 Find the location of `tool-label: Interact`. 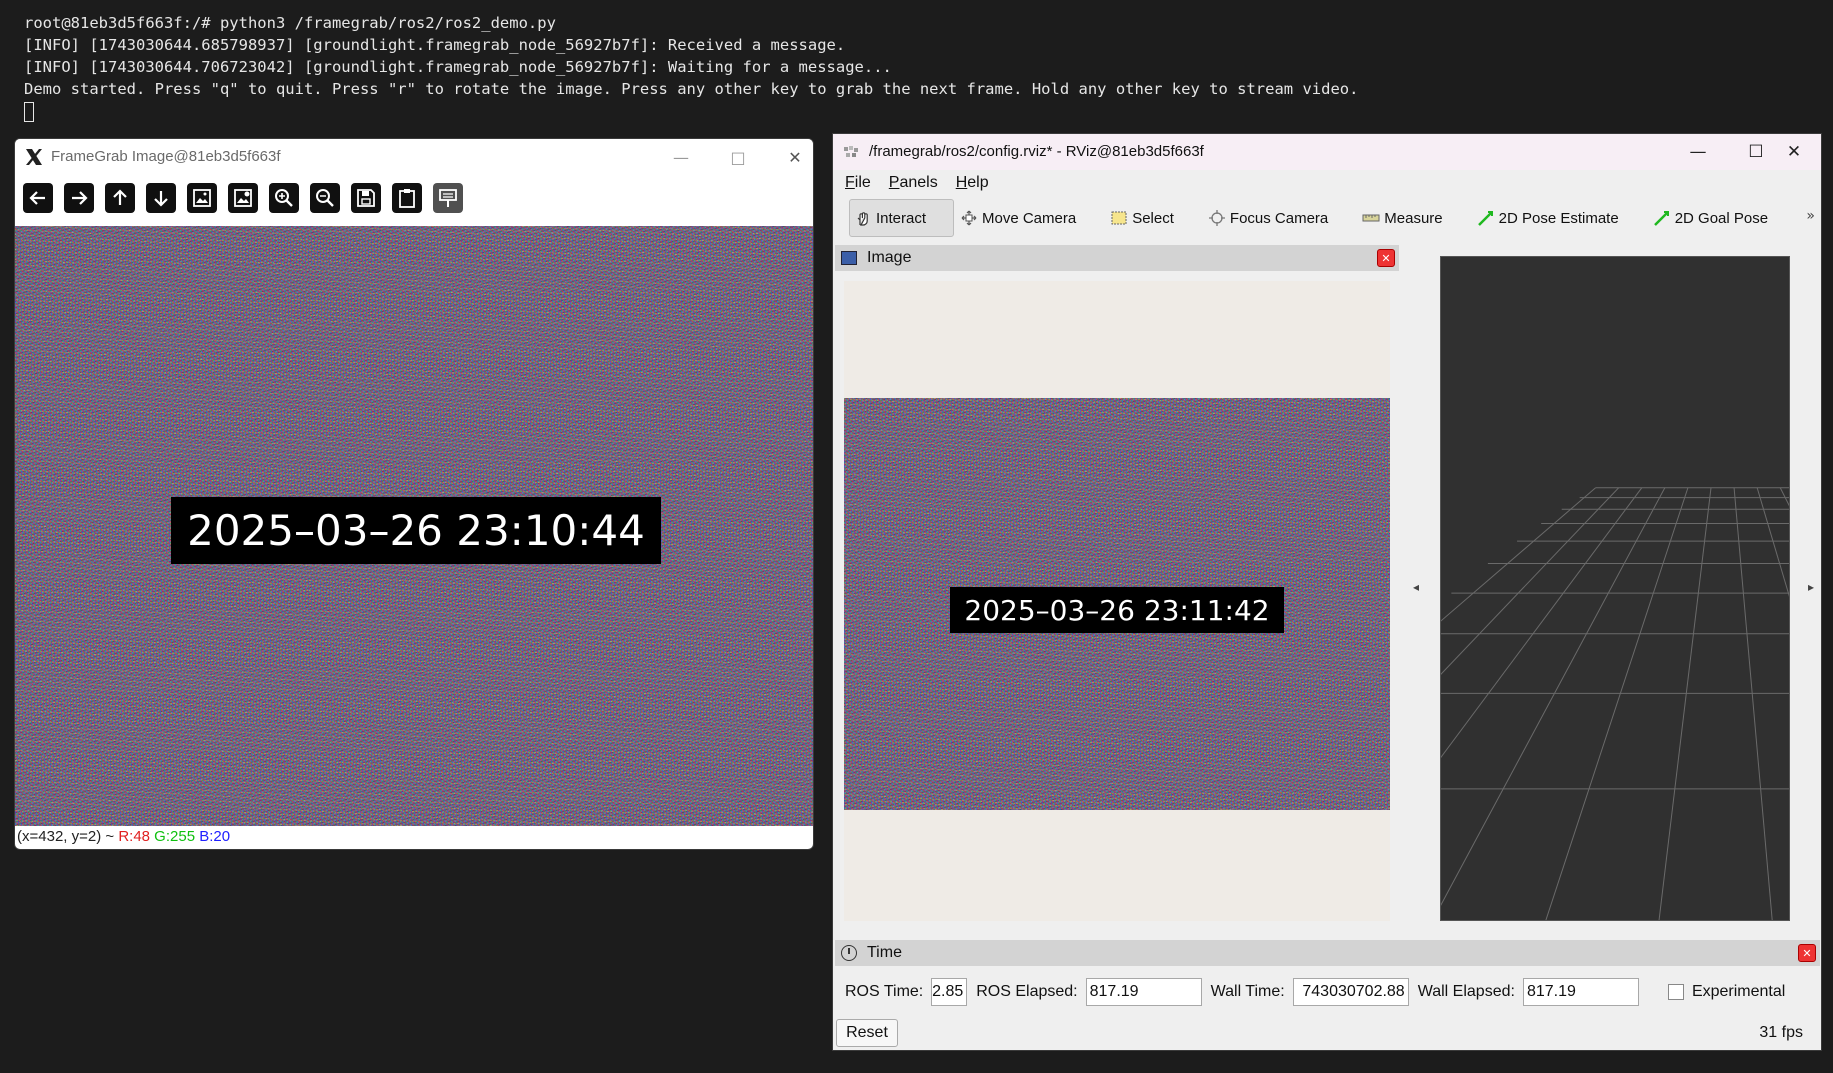

tool-label: Interact is located at coordinates (901, 218).